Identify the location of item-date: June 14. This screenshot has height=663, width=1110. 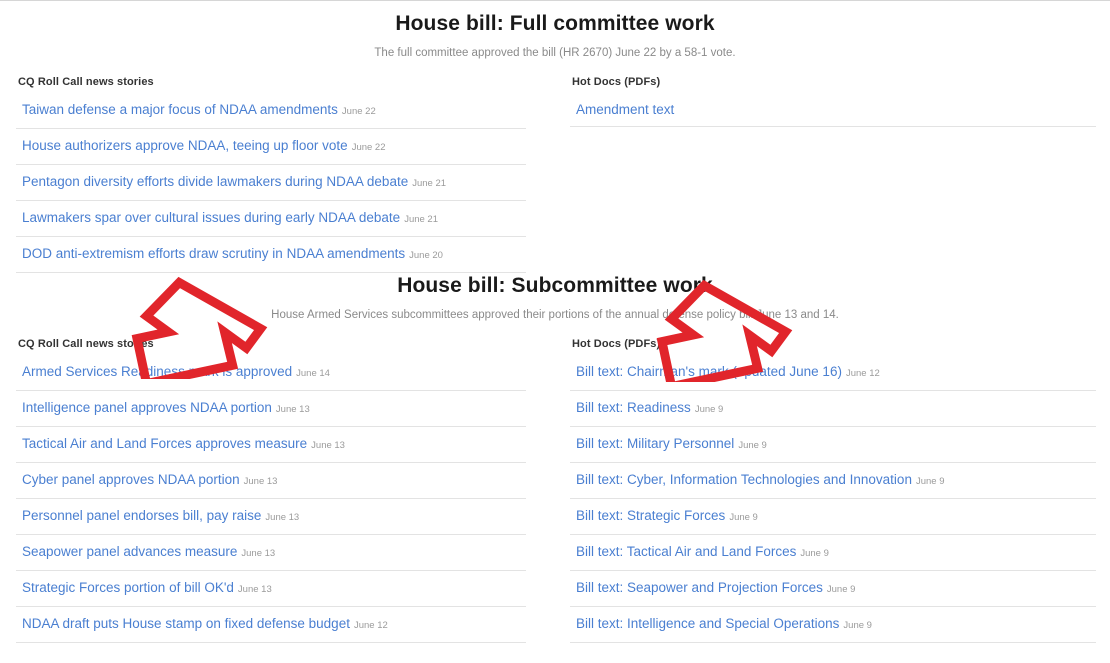
(313, 373).